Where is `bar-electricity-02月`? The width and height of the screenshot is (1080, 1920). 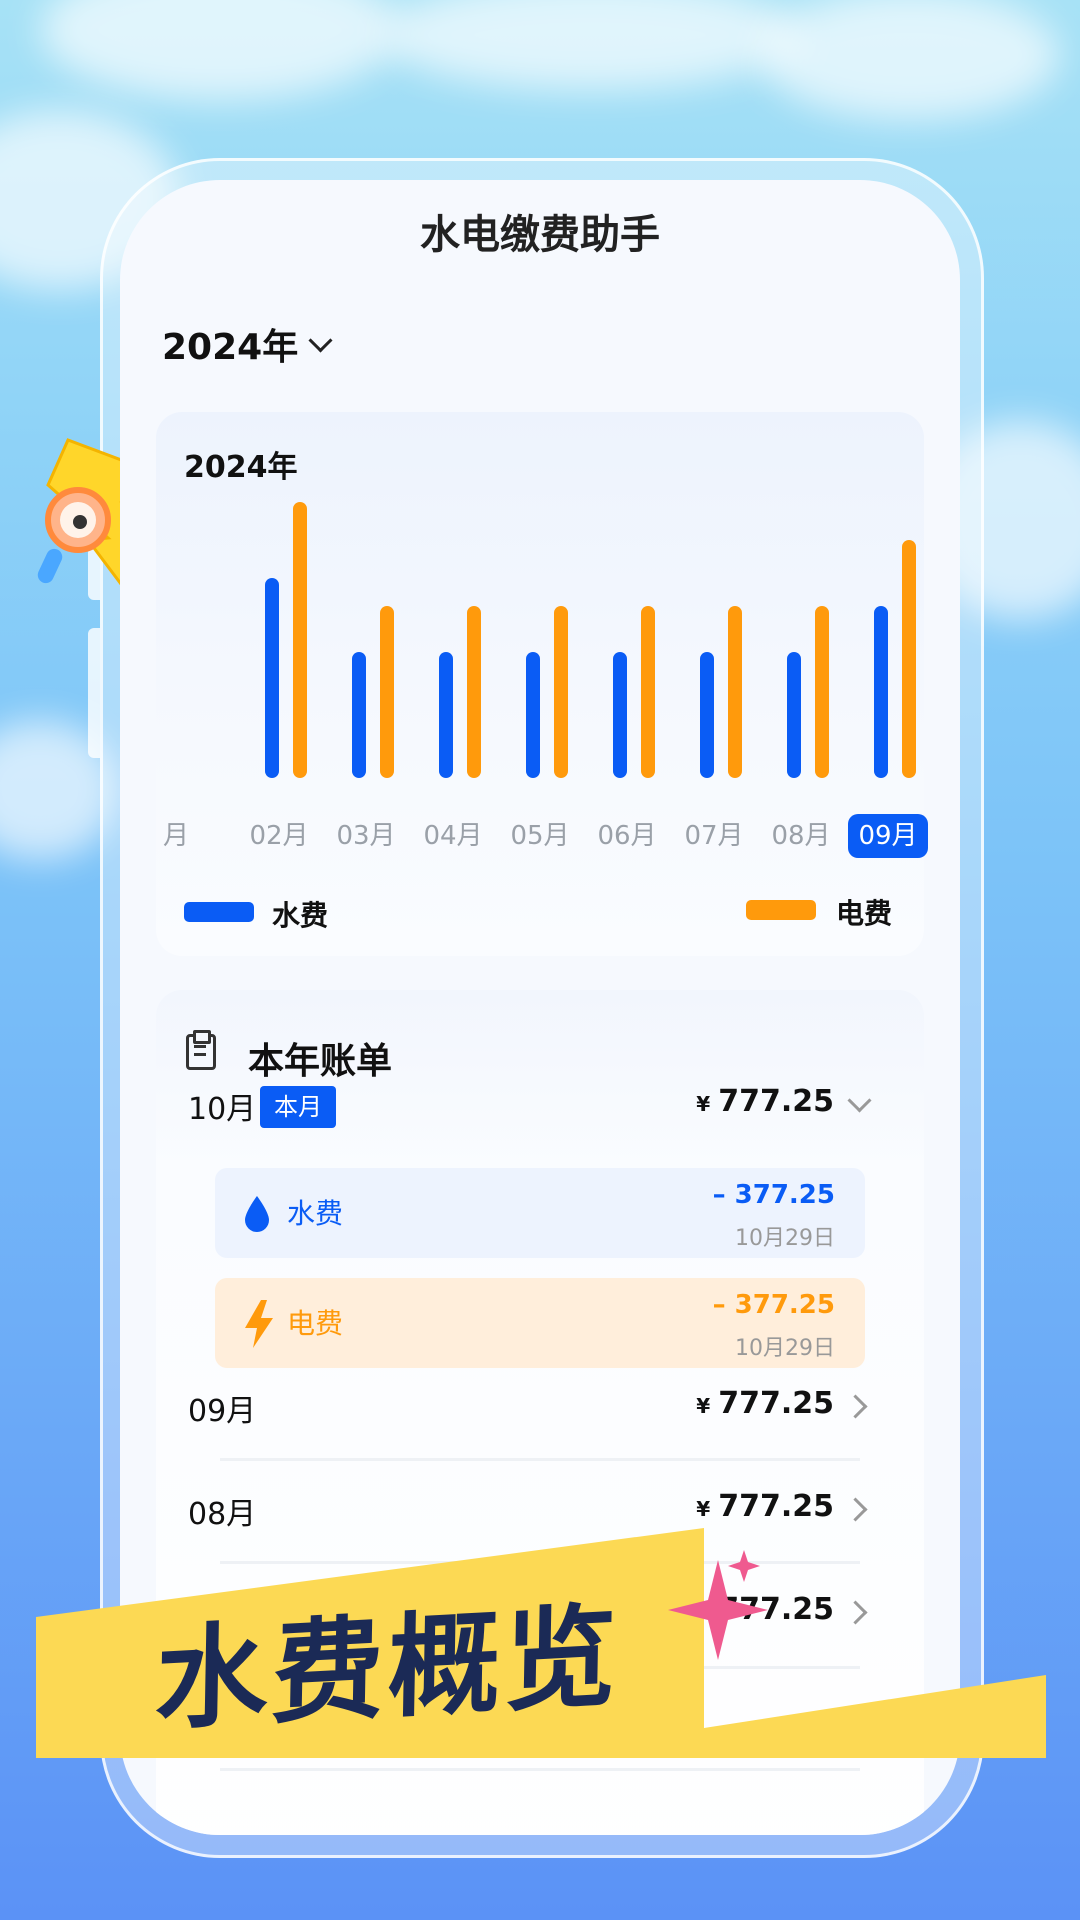
bar-electricity-02月 is located at coordinates (300, 639).